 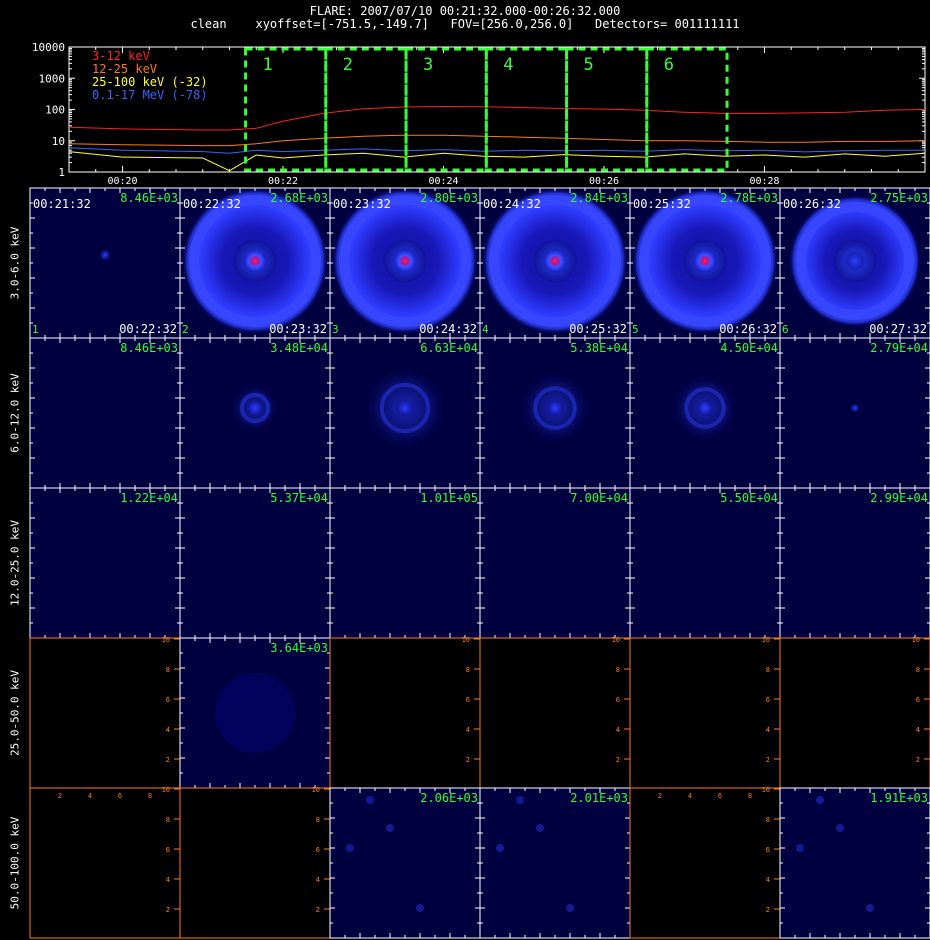 What do you see at coordinates (335, 329) in the screenshot?
I see `interval-index: 3` at bounding box center [335, 329].